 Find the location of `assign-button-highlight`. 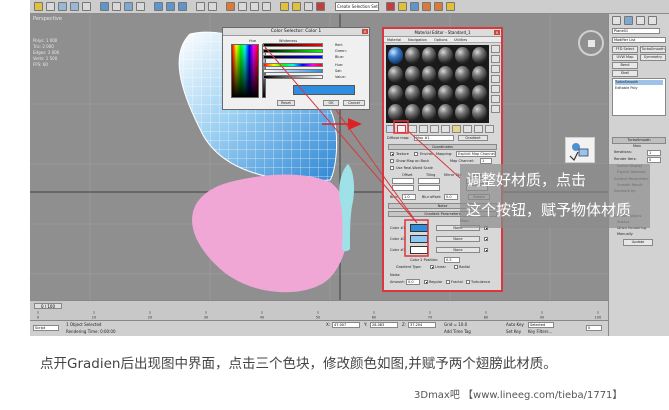

assign-button-highlight is located at coordinates (401, 127).